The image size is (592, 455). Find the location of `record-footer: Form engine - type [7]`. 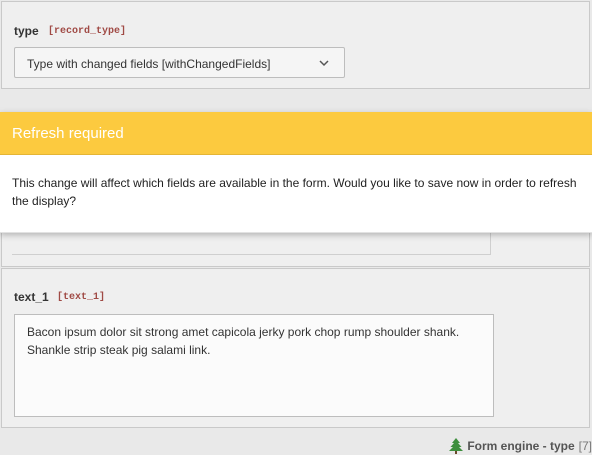

record-footer: Form engine - type [7] is located at coordinates (296, 442).